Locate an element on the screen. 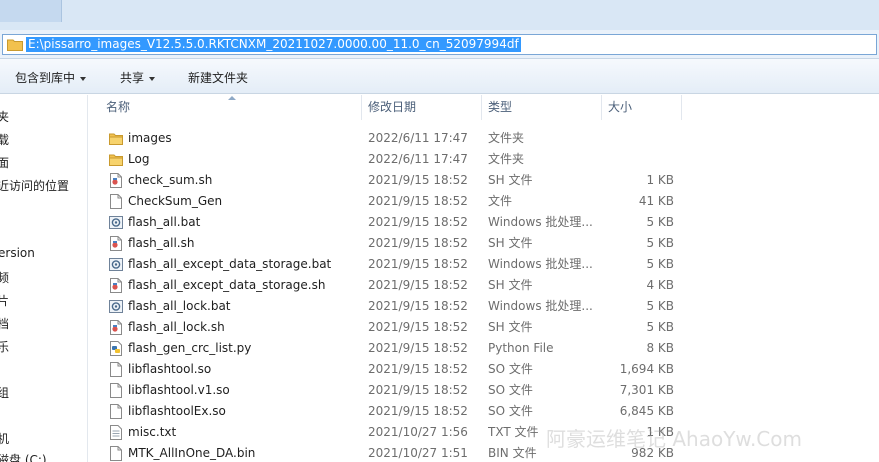  file-row: flash_all.sh 2021/9/15 18:52 SH 文件 5 KB is located at coordinates (484, 243).